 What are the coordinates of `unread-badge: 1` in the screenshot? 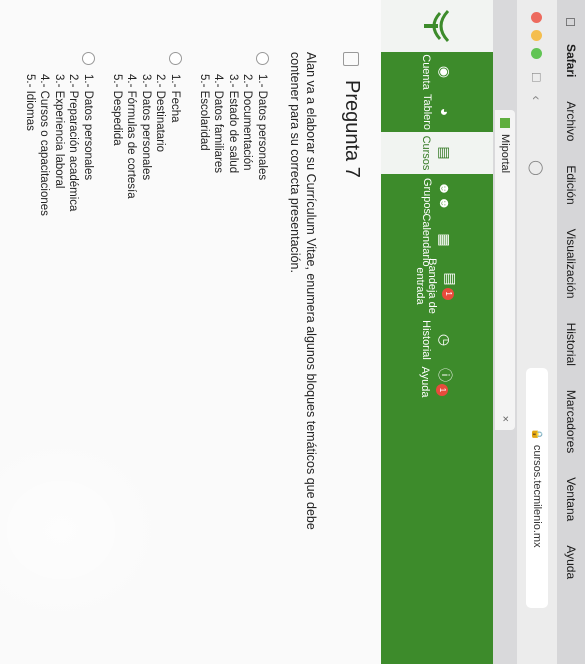 It's located at (448, 293).